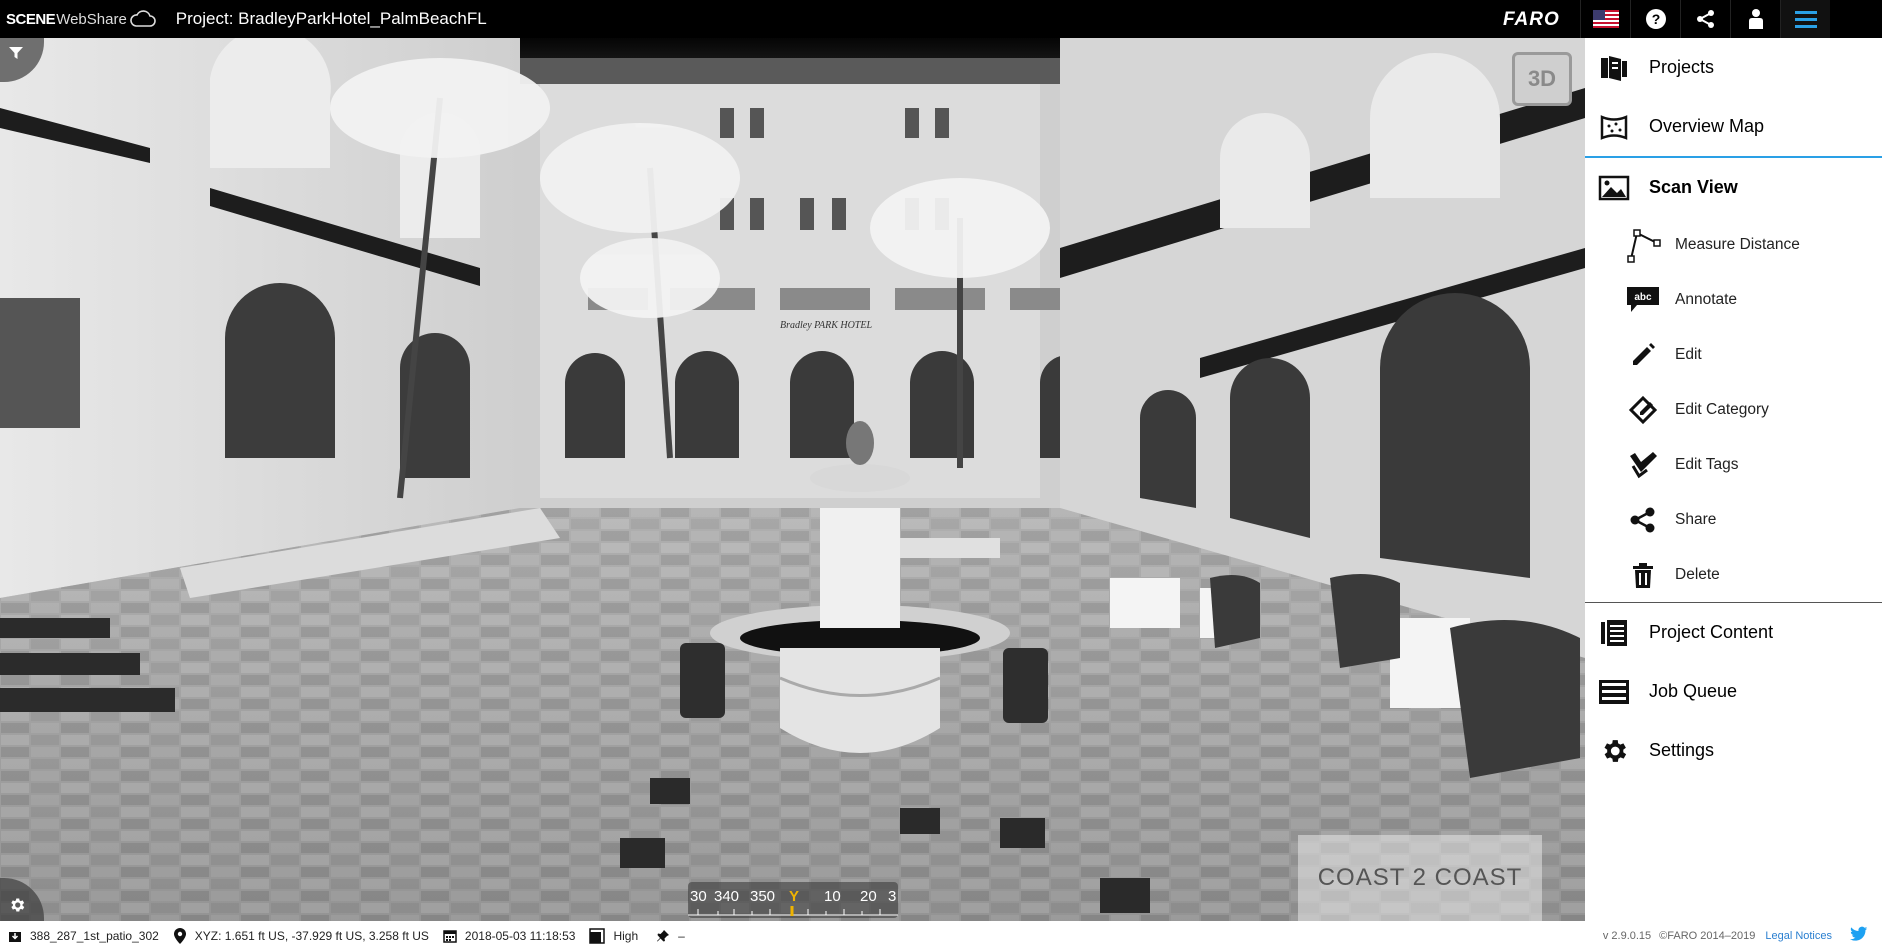  Describe the element at coordinates (1733, 67) in the screenshot. I see `menu-item-projects: Projects` at that location.